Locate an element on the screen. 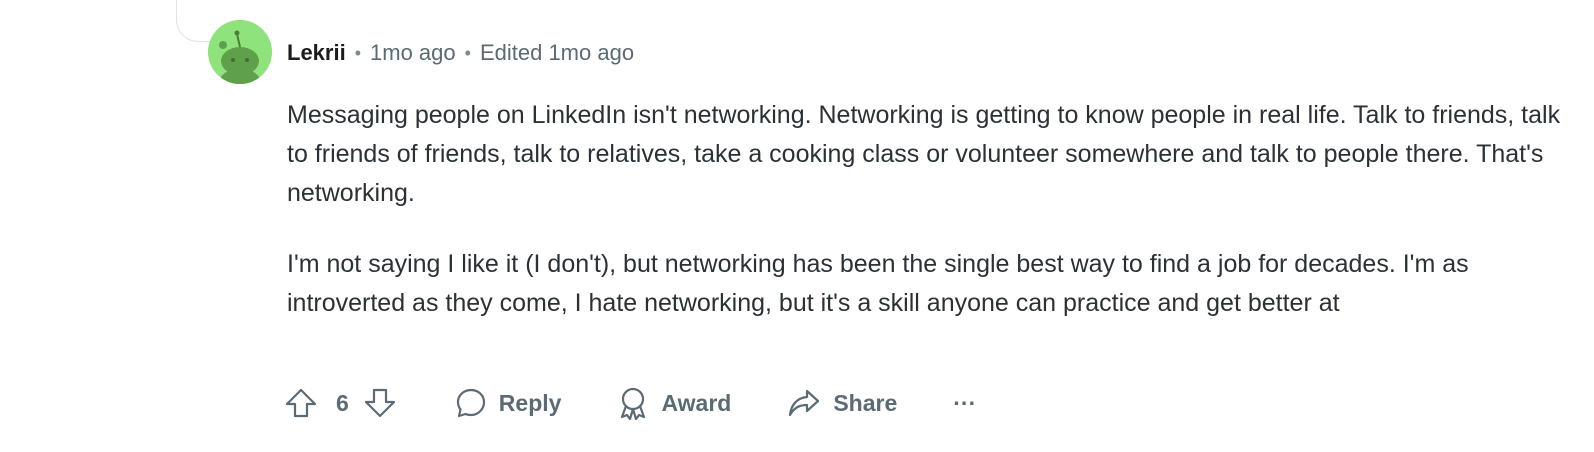 The width and height of the screenshot is (1594, 452). reply-button: Reply is located at coordinates (508, 403).